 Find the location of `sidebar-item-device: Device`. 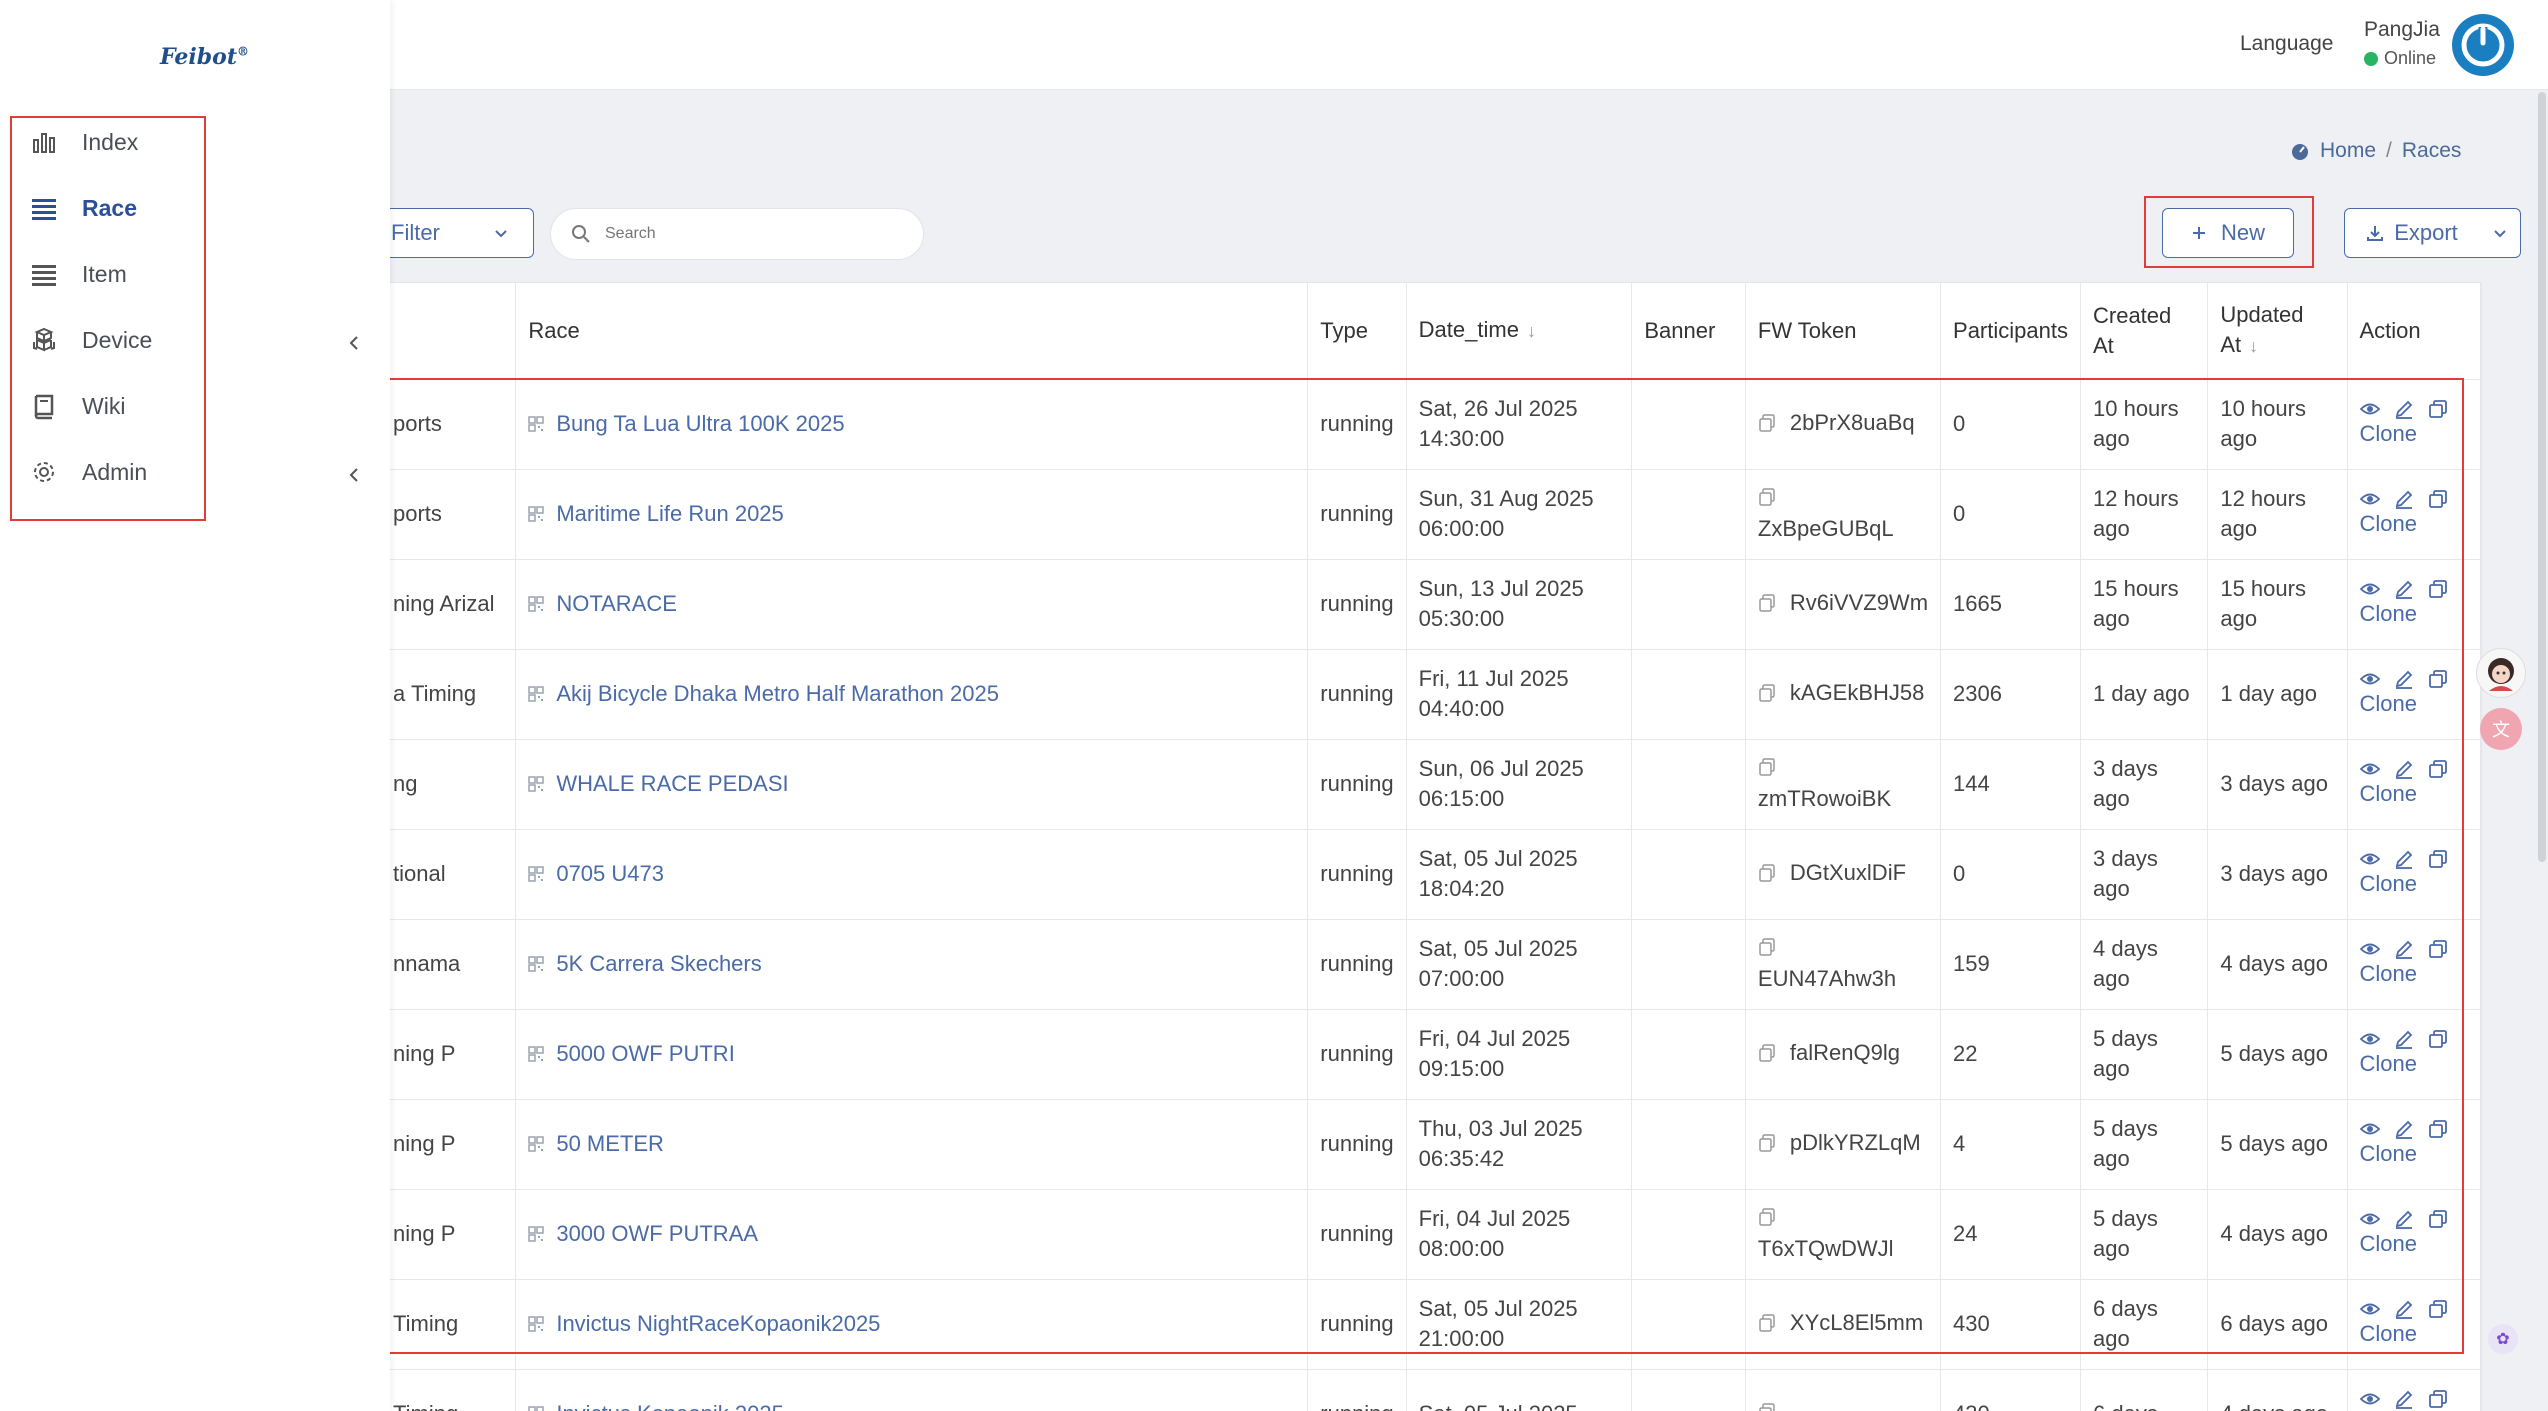

sidebar-item-device: Device is located at coordinates (91, 340).